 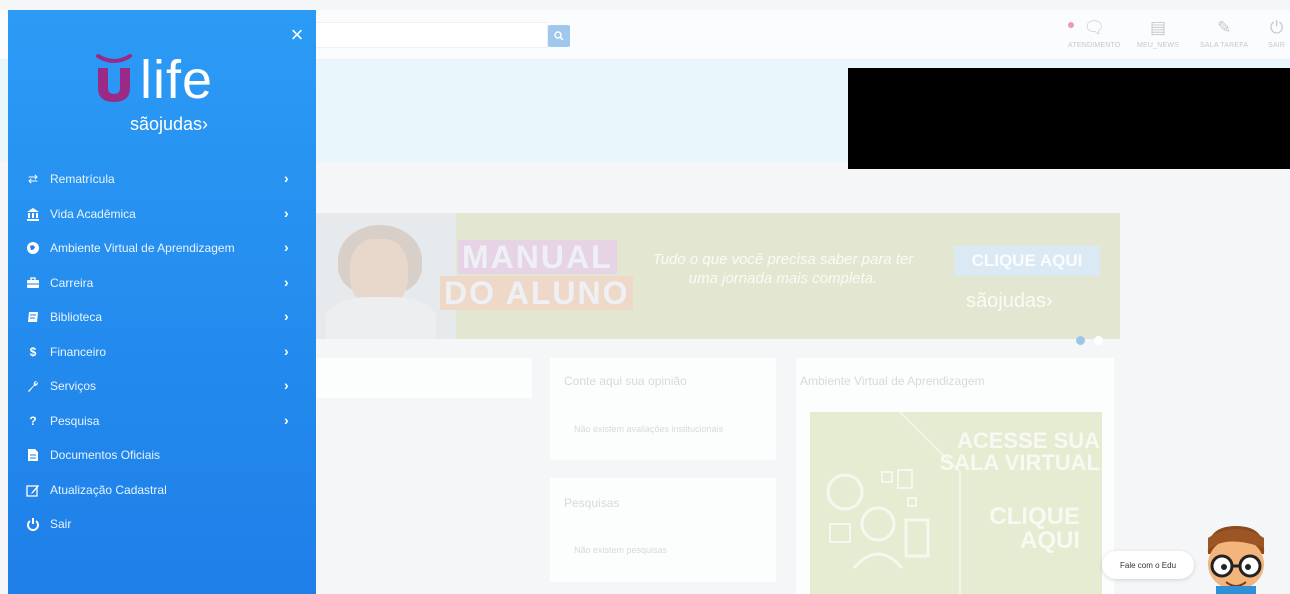 I want to click on menu-item-financeiro: $ Financeiro ›, so click(x=162, y=352).